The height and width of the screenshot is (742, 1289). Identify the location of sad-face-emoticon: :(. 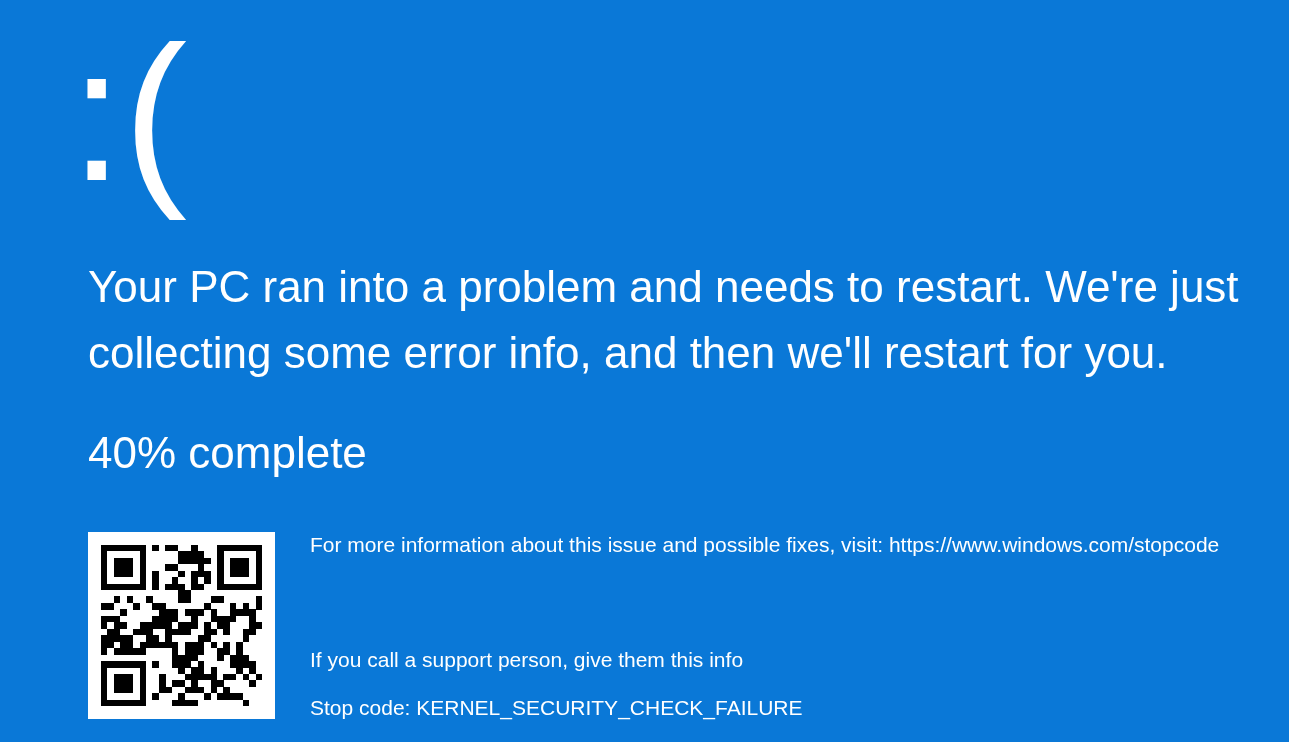
(129, 114).